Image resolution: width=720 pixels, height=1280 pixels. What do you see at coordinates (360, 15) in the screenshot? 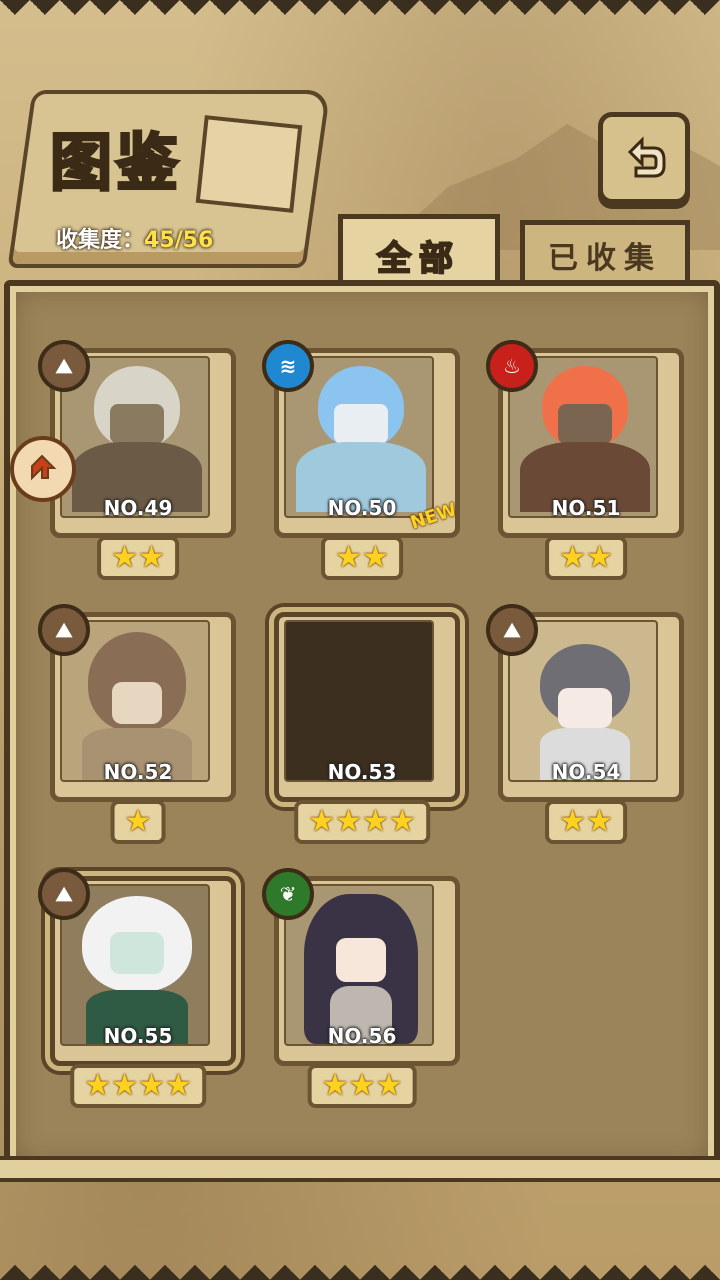
I see `top-border` at bounding box center [360, 15].